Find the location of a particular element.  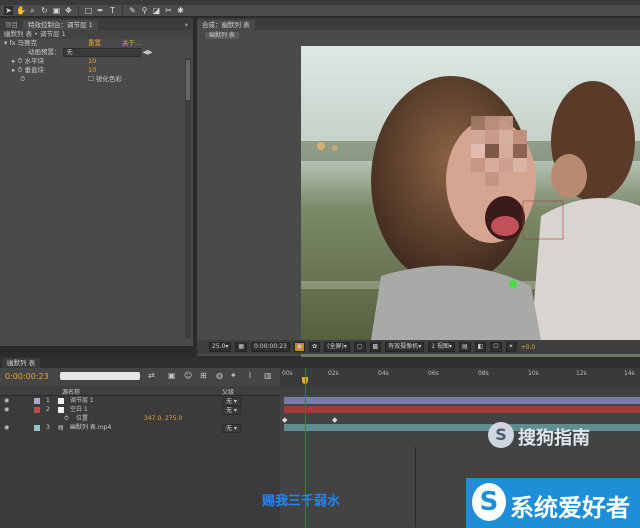

anim-preset-row: 动画预置： 无 ◀▶ is located at coordinates (96, 52).